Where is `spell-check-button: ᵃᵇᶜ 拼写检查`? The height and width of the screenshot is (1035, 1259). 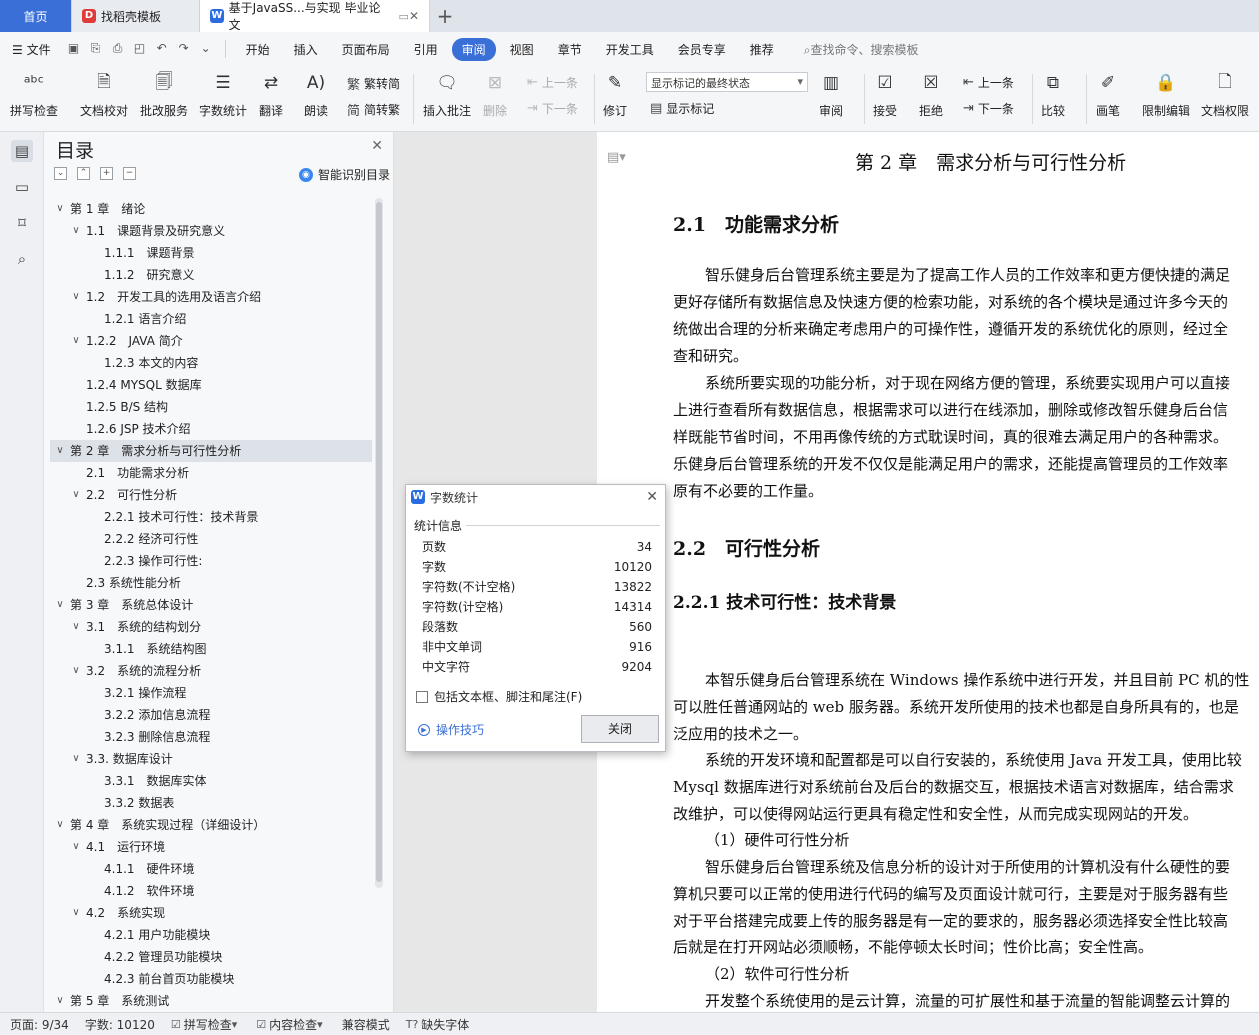 spell-check-button: ᵃᵇᶜ 拼写检查 is located at coordinates (34, 94).